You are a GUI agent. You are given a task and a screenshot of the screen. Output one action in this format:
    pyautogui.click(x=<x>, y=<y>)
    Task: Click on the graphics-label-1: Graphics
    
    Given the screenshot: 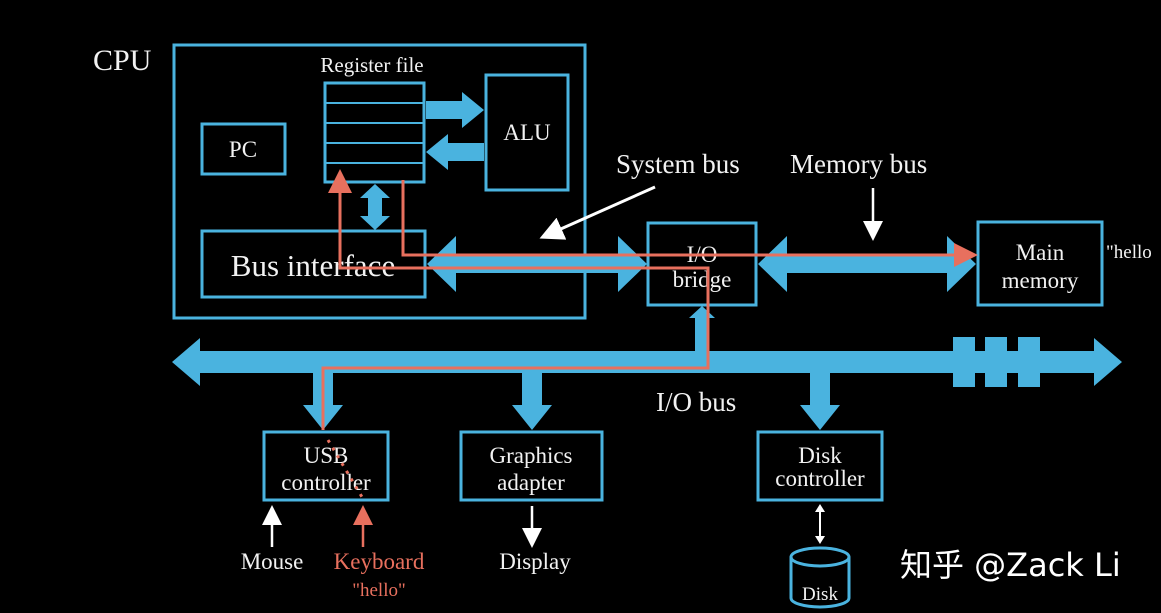 What is the action you would take?
    pyautogui.click(x=530, y=455)
    